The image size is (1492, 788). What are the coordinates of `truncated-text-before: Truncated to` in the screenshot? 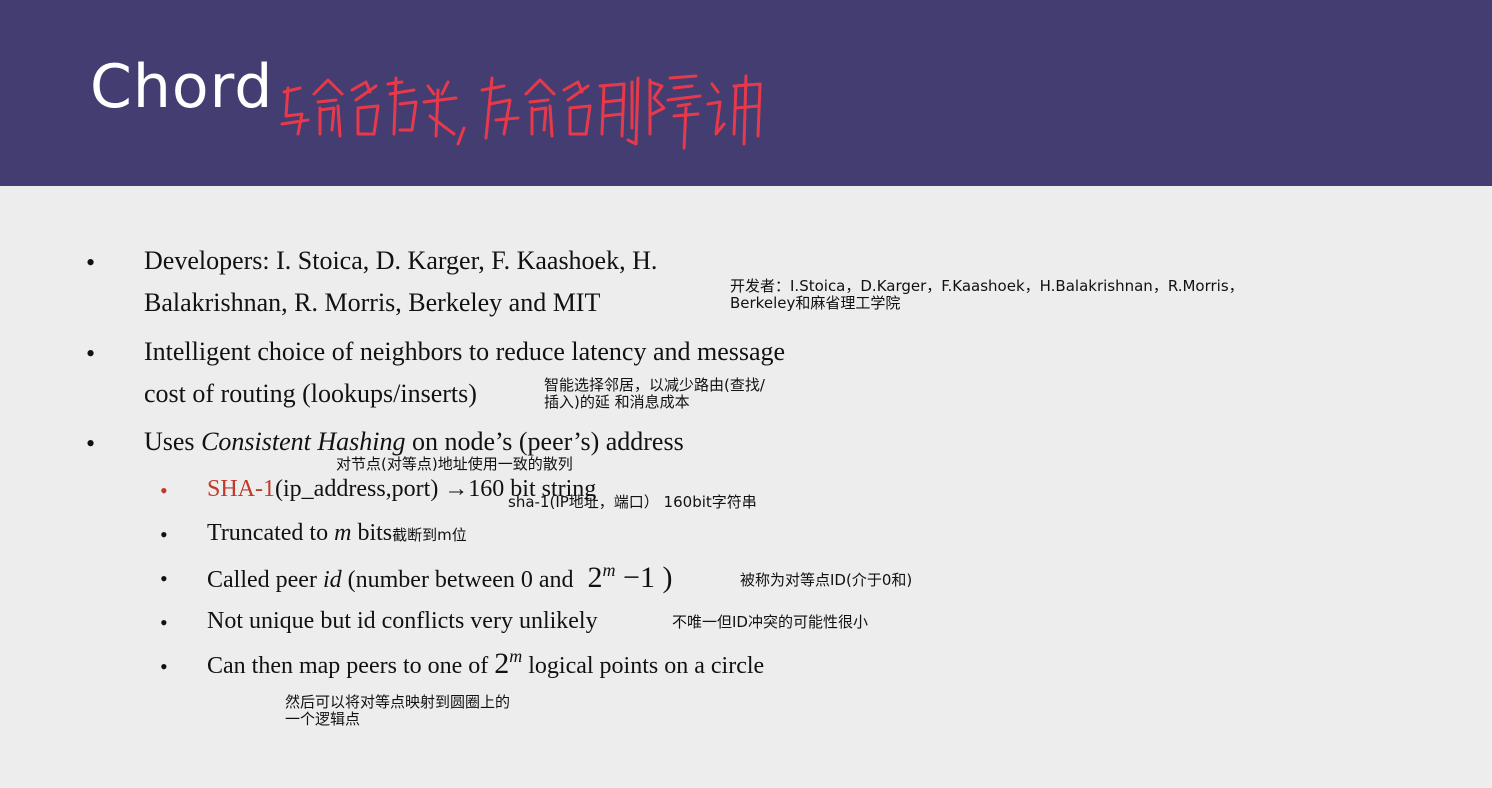 It's located at (271, 533).